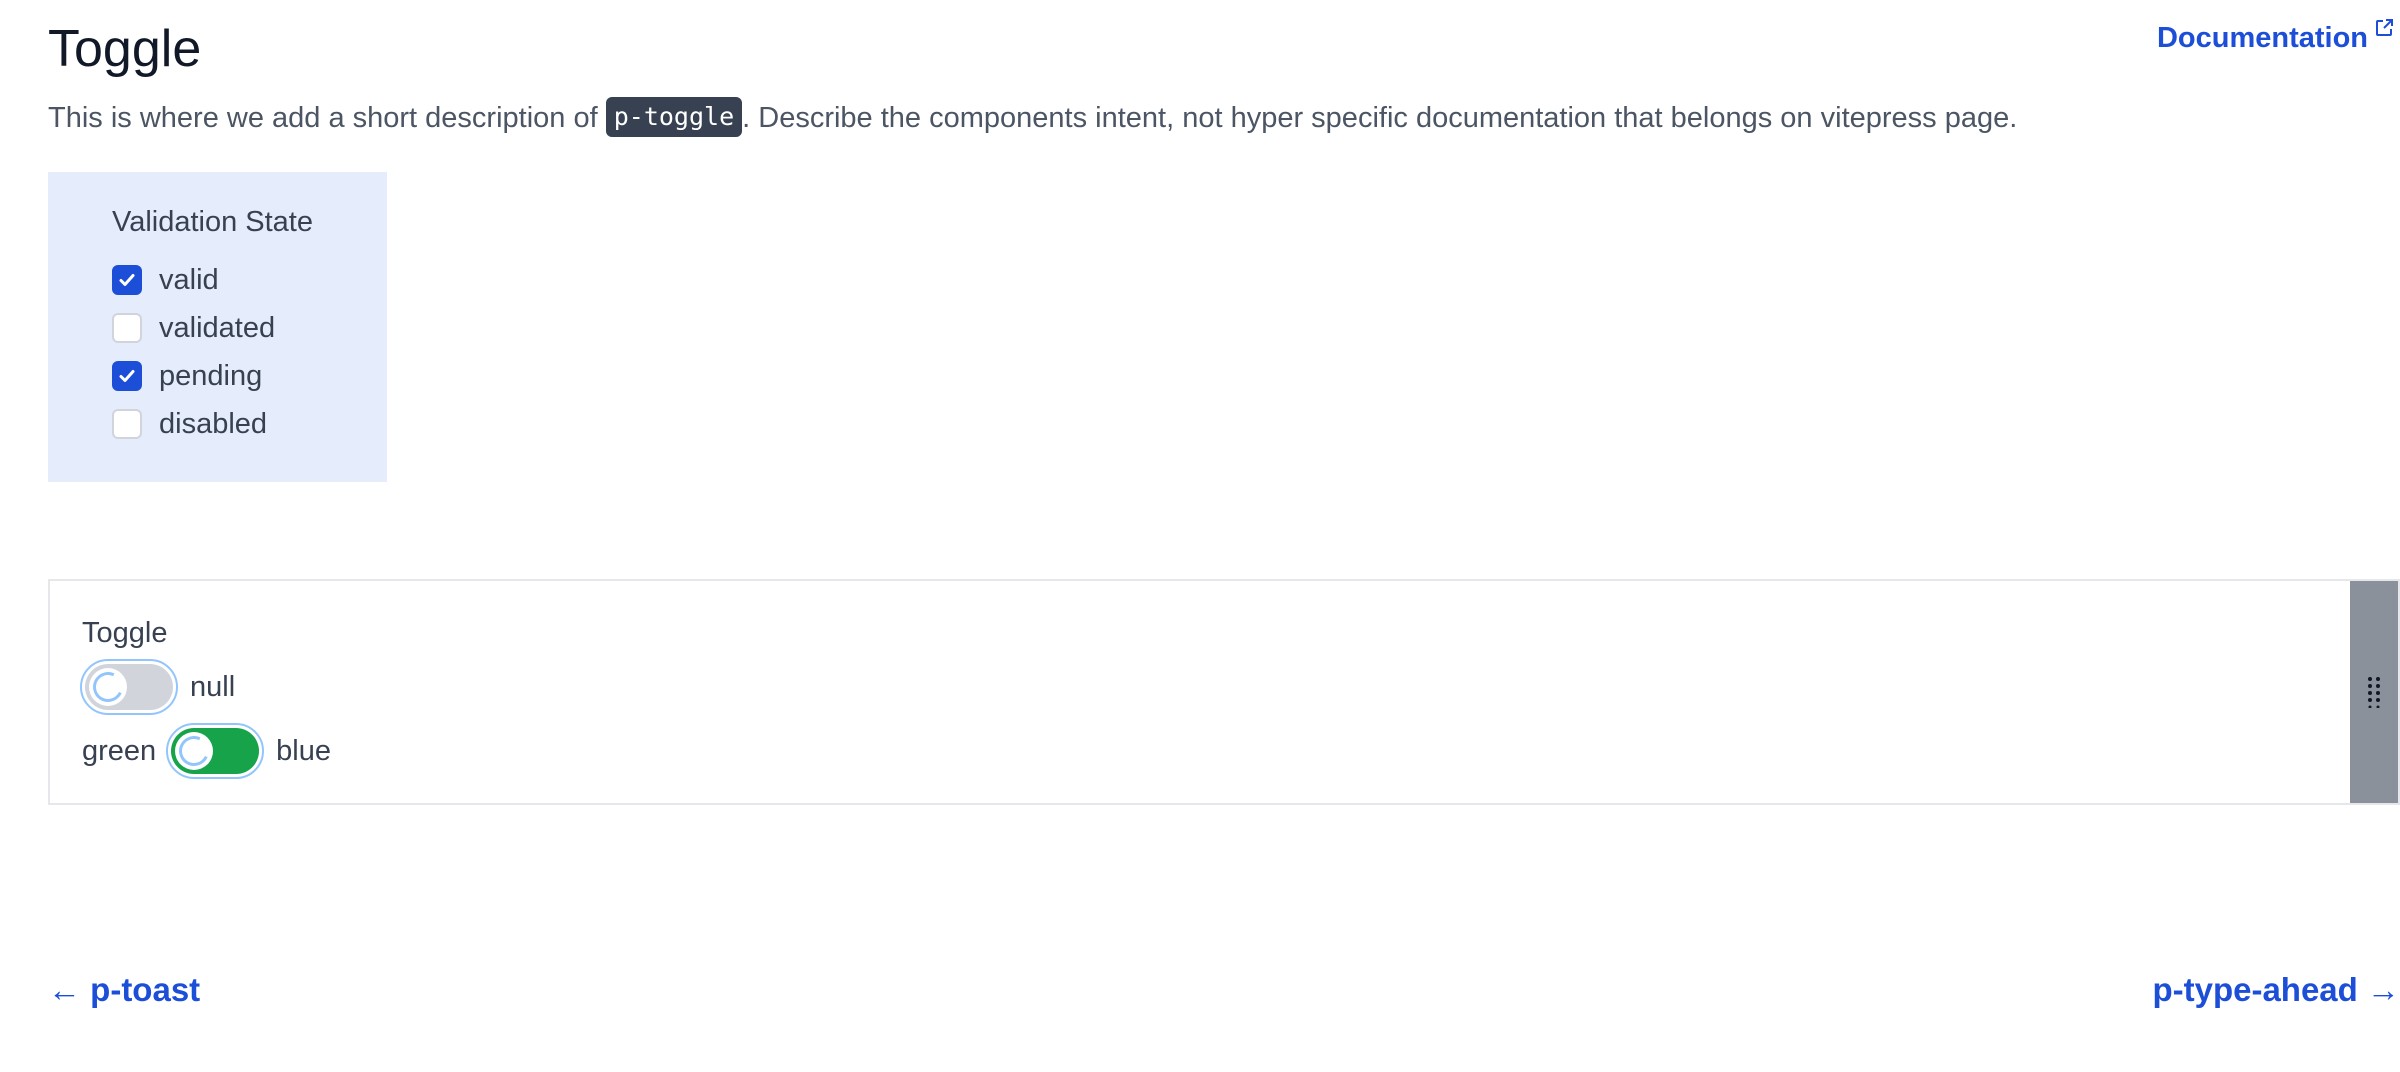 The image size is (2400, 1072). I want to click on toggle-switch-green-blue, so click(215, 751).